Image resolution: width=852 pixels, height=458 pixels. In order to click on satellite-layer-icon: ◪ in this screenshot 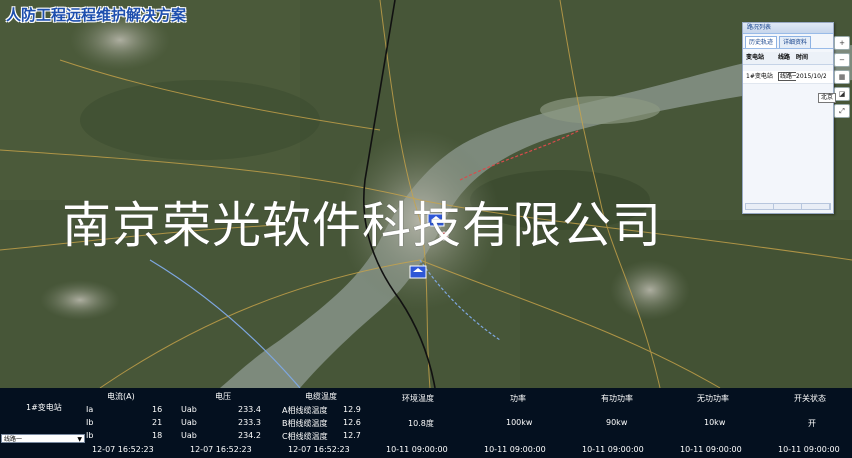, I will do `click(842, 94)`.